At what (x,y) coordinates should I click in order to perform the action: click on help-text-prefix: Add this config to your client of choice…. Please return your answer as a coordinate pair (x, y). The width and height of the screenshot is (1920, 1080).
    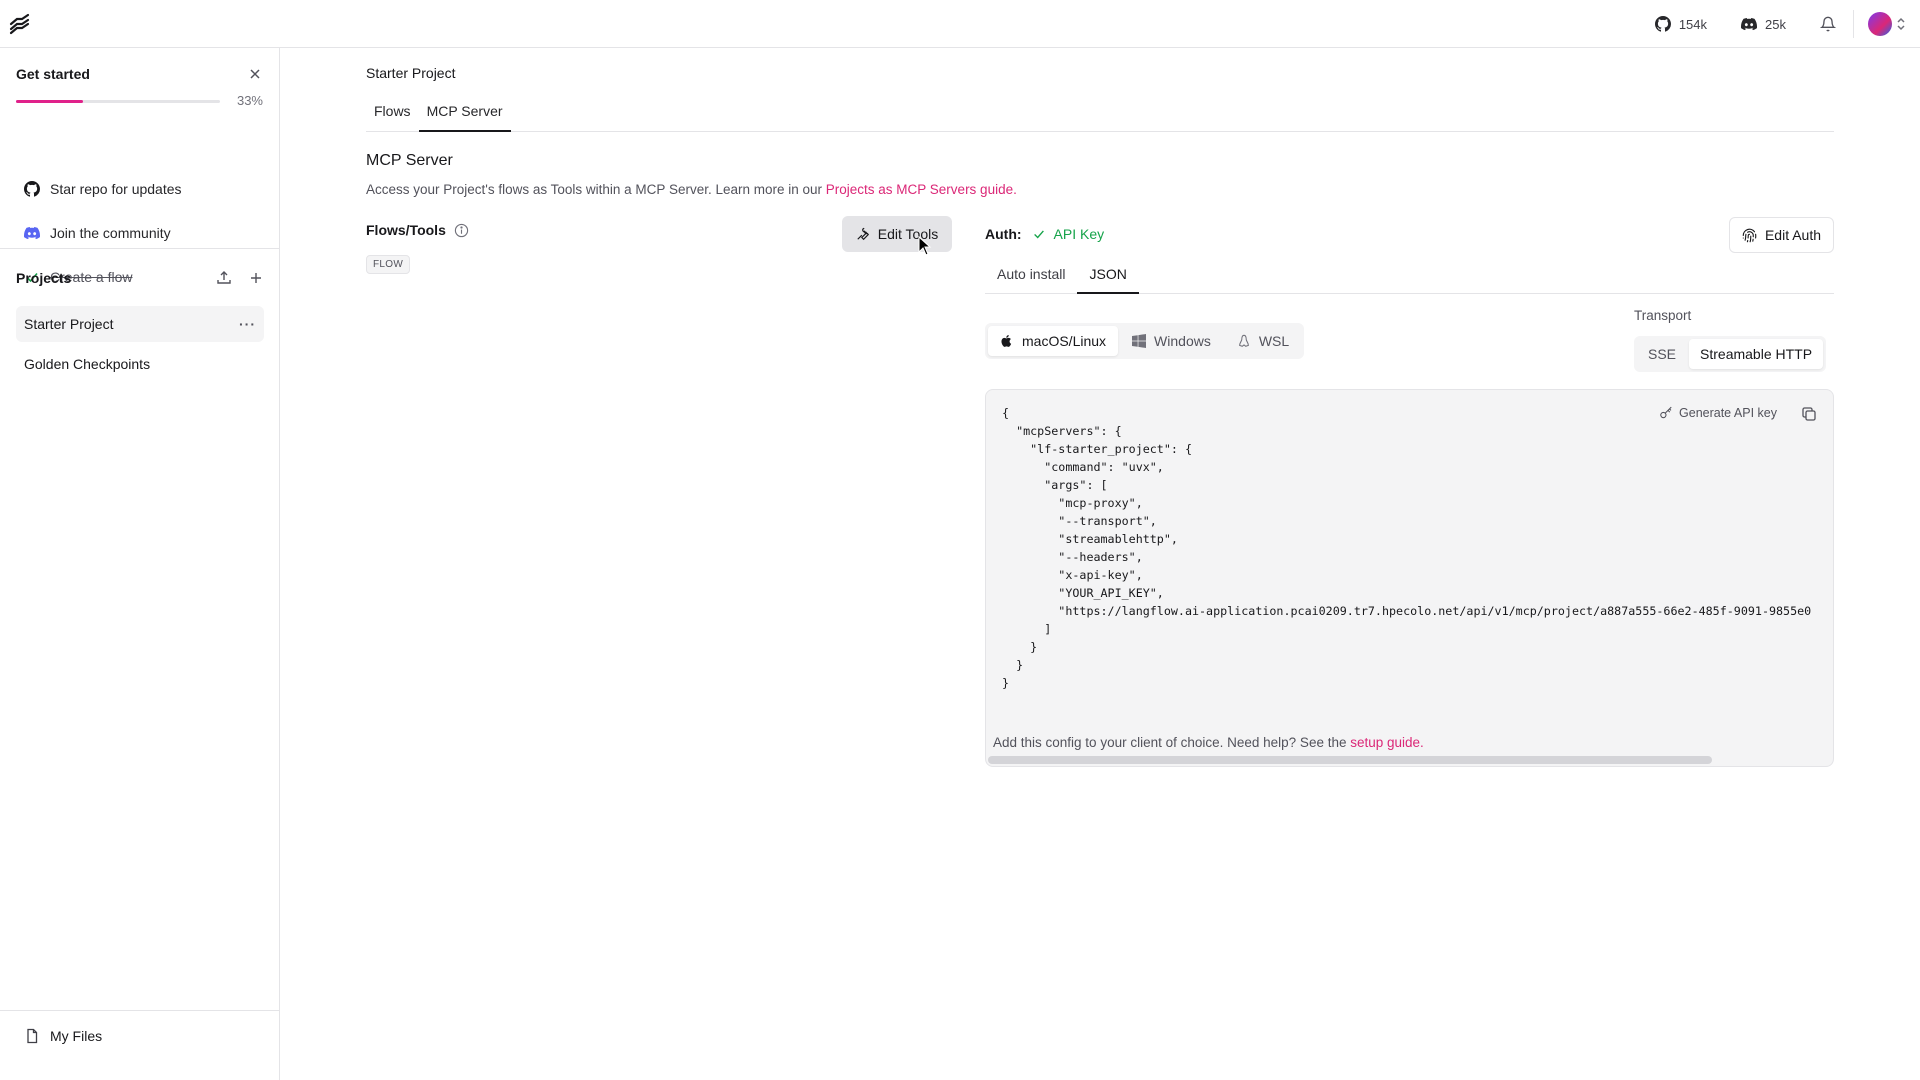
    Looking at the image, I should click on (1172, 742).